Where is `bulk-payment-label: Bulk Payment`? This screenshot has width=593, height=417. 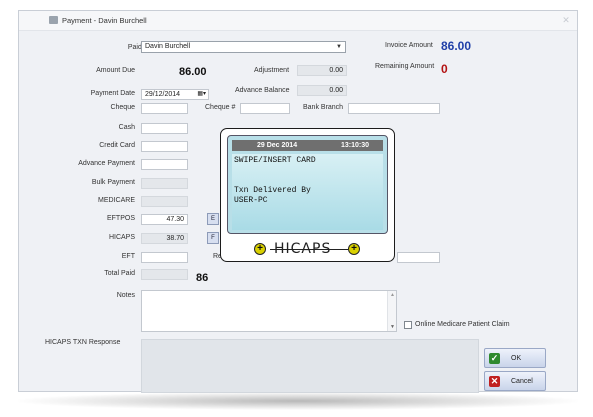 bulk-payment-label: Bulk Payment is located at coordinates (113, 182).